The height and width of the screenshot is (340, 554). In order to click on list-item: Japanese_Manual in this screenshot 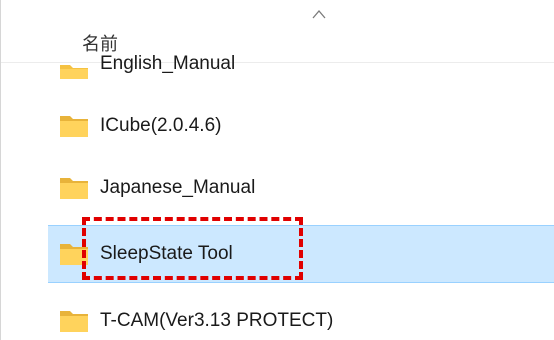, I will do `click(301, 188)`.